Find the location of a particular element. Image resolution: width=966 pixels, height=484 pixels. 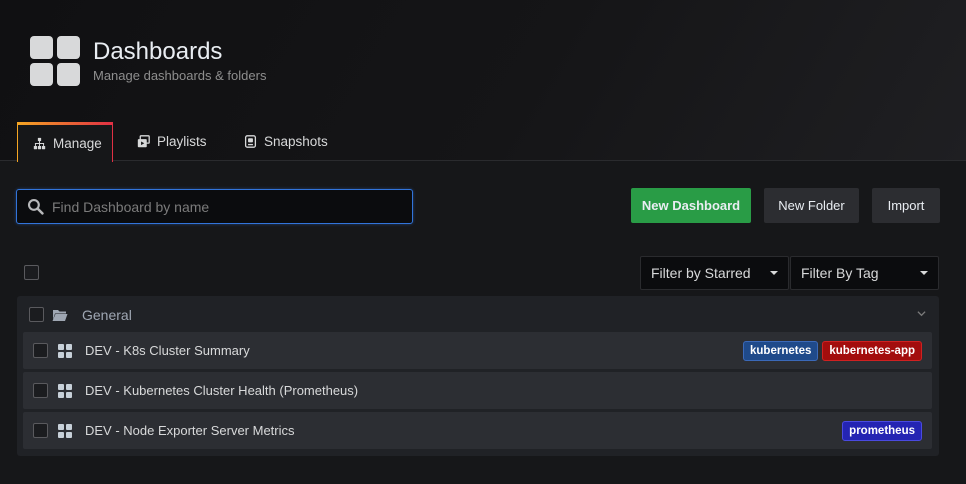

search-icon is located at coordinates (35, 206).